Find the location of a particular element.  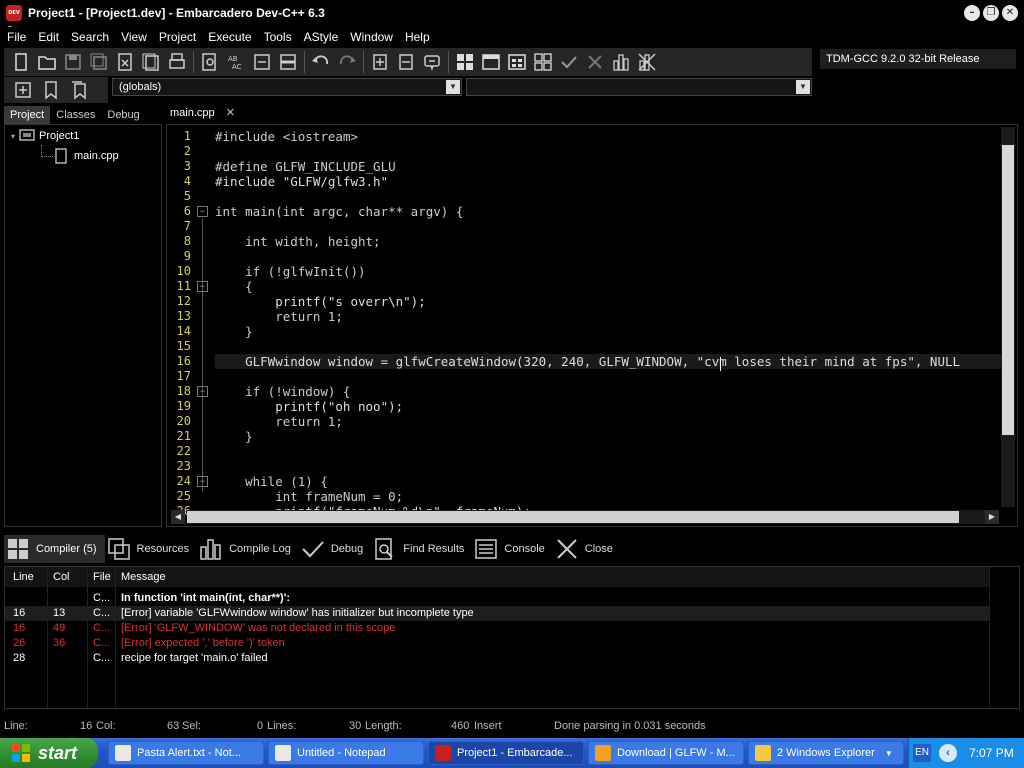

horizontal-scrollbar is located at coordinates (593, 517).